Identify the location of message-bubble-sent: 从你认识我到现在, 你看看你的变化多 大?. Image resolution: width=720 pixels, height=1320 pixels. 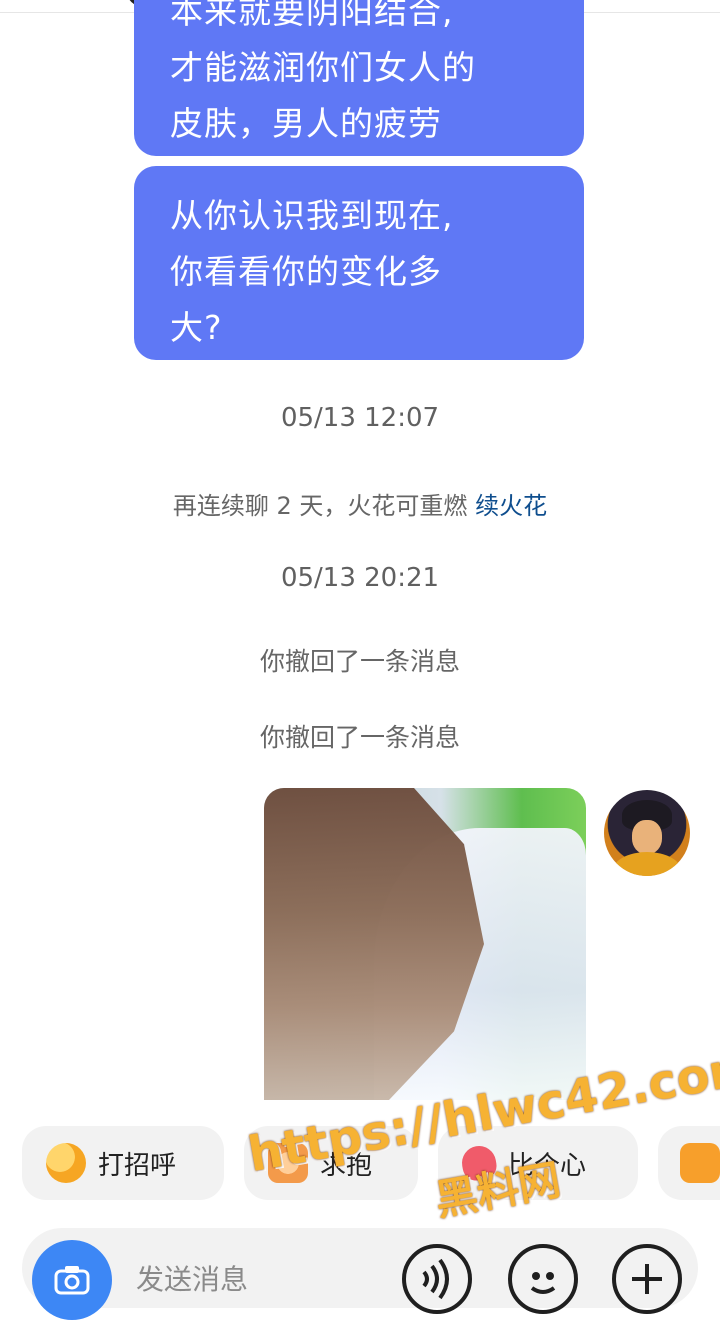
(359, 263).